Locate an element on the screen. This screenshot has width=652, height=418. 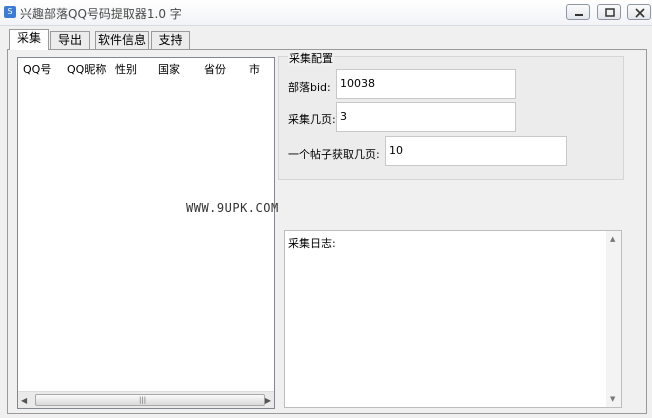
watermark-text: WWW.9UPK.COM is located at coordinates (232, 208).